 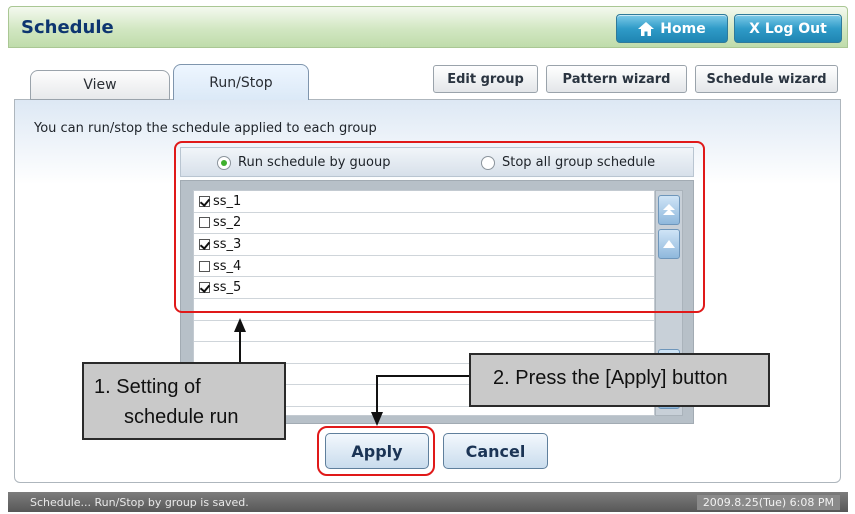 I want to click on run-schedule-radio: Run schedule by guoup, so click(x=303, y=162).